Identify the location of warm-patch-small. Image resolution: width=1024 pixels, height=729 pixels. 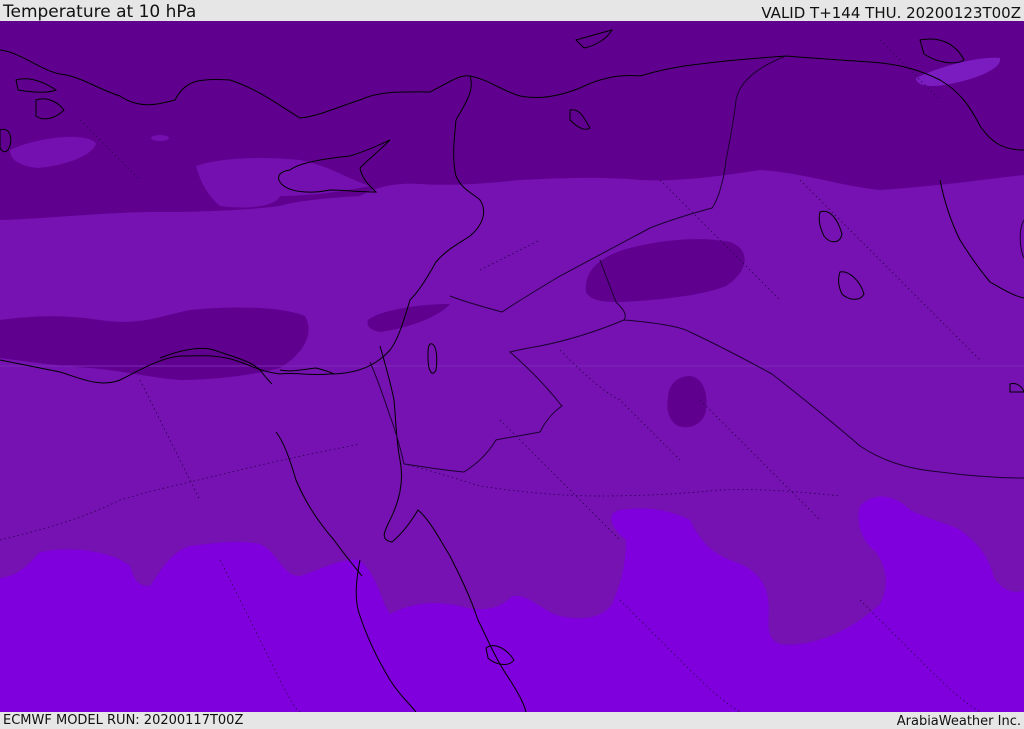
(160, 138).